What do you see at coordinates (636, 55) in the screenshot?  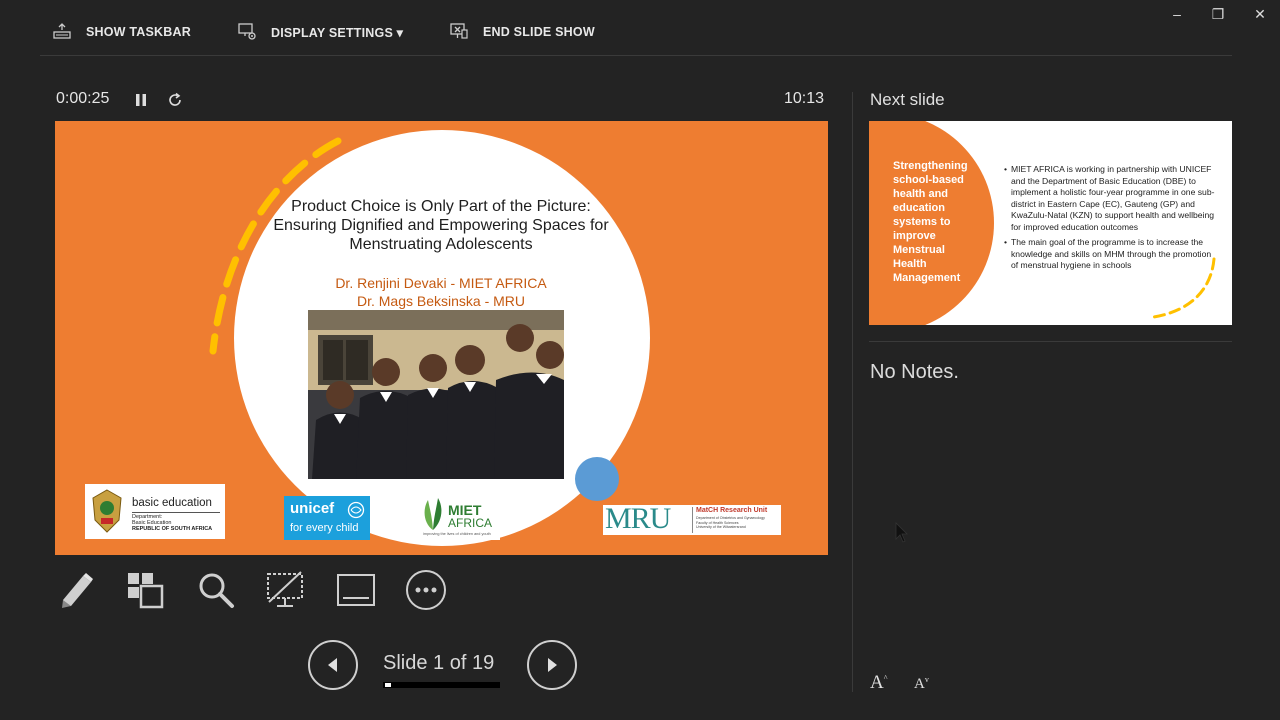 I see `toolbar-divider` at bounding box center [636, 55].